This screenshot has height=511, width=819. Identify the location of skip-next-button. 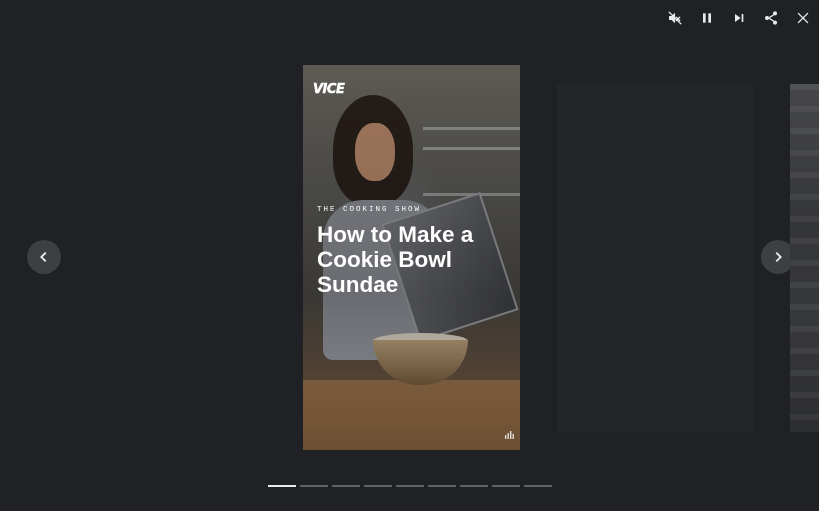
(739, 18).